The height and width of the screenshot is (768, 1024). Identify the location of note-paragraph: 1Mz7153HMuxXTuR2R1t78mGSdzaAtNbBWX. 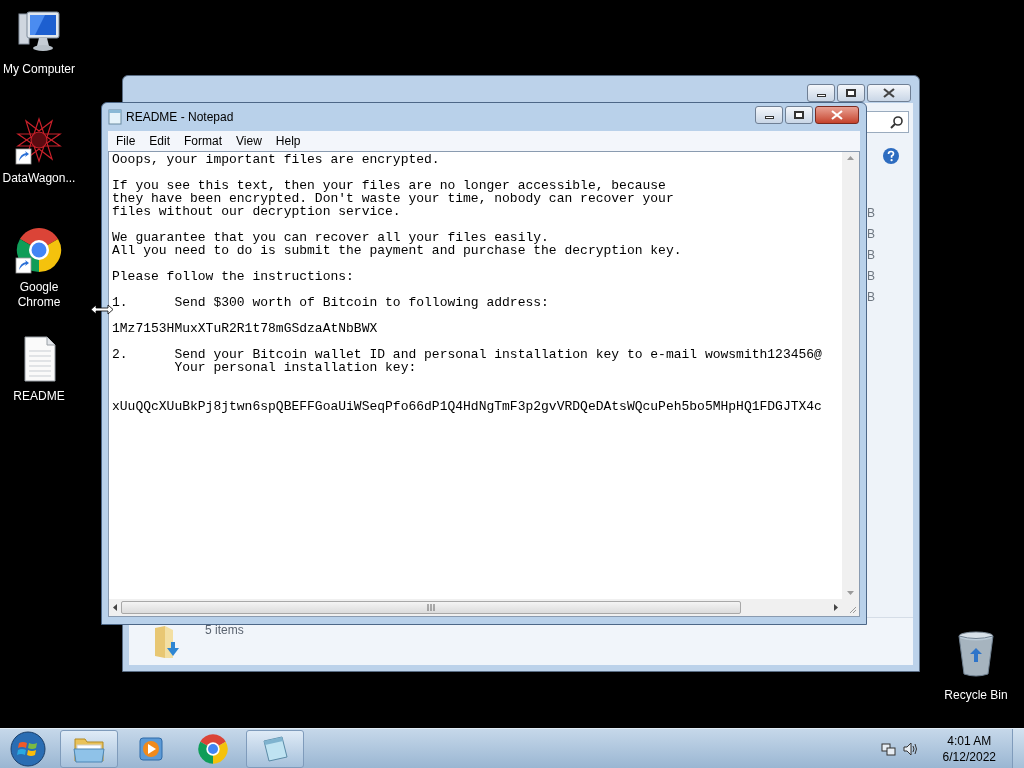
(245, 328).